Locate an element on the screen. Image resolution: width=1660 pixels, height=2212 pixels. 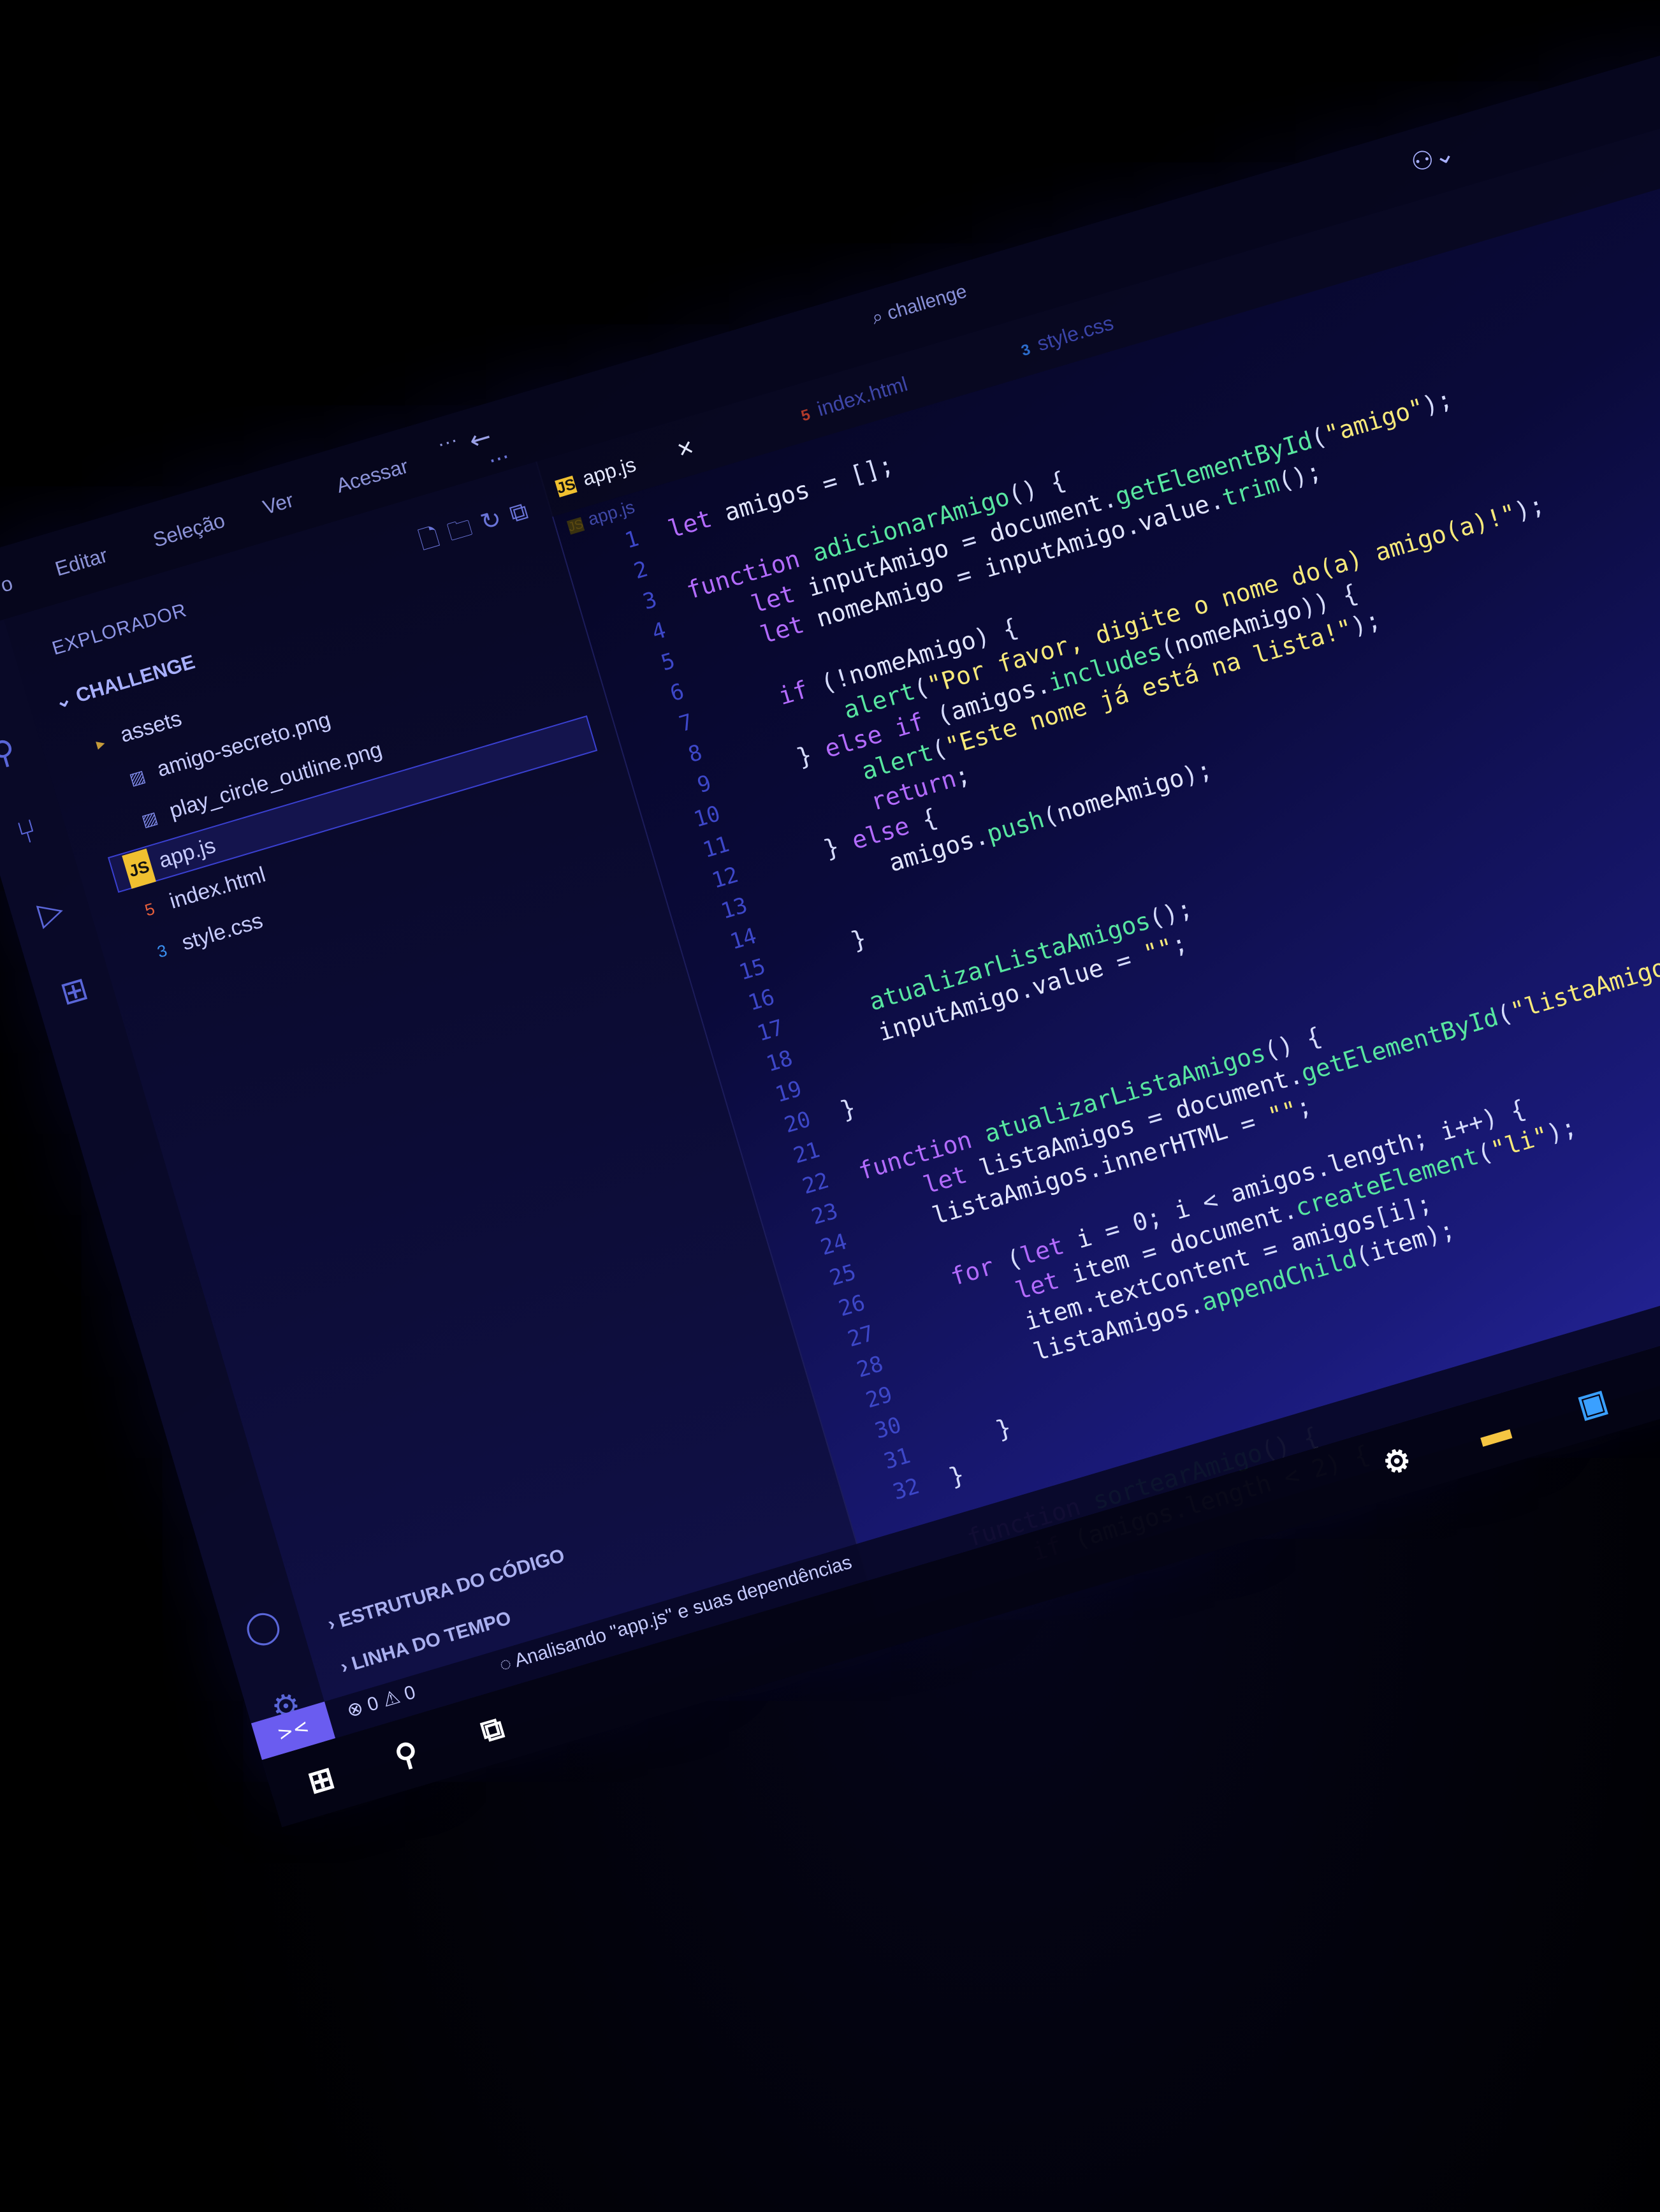
menu-editar: Editar is located at coordinates (81, 562).